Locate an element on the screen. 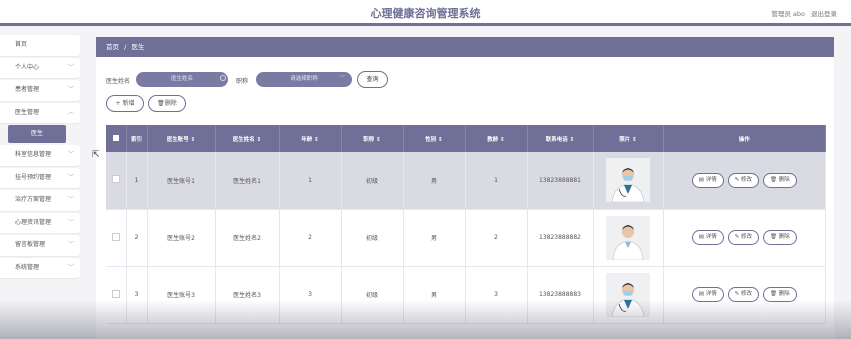  cell-teaching-years: 2 is located at coordinates (496, 238).